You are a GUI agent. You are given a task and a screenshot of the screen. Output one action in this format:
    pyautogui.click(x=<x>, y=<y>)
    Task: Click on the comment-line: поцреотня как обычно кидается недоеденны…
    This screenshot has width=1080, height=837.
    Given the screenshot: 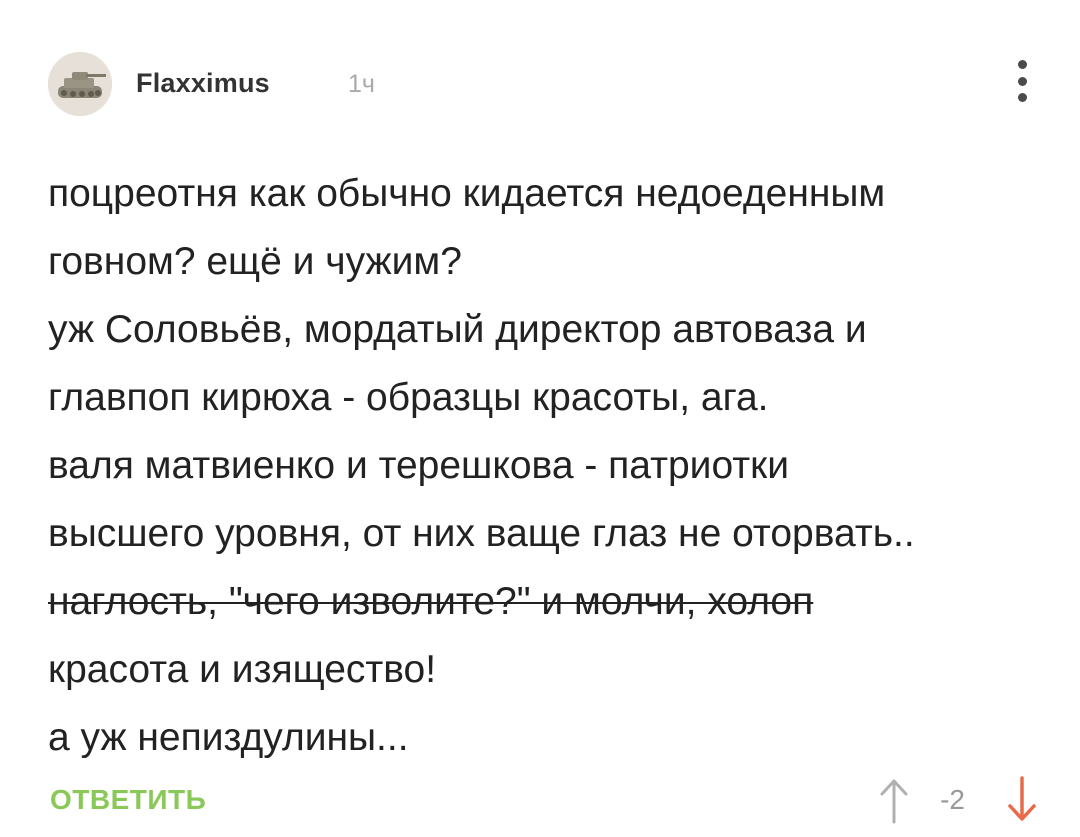 What is the action you would take?
    pyautogui.click(x=467, y=193)
    